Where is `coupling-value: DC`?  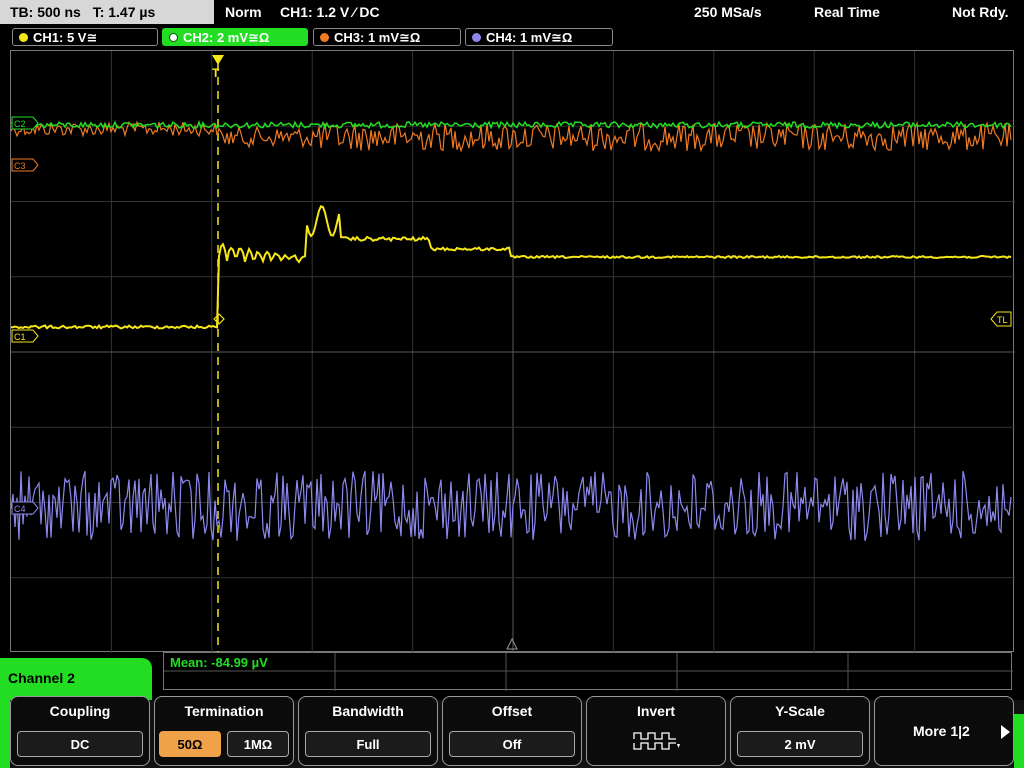 coupling-value: DC is located at coordinates (80, 744).